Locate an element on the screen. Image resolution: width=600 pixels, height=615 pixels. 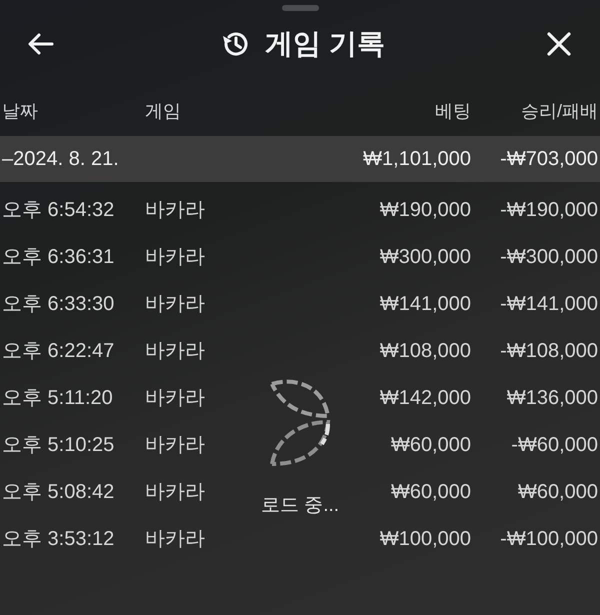
window-title: 게임 기록 is located at coordinates (325, 44).